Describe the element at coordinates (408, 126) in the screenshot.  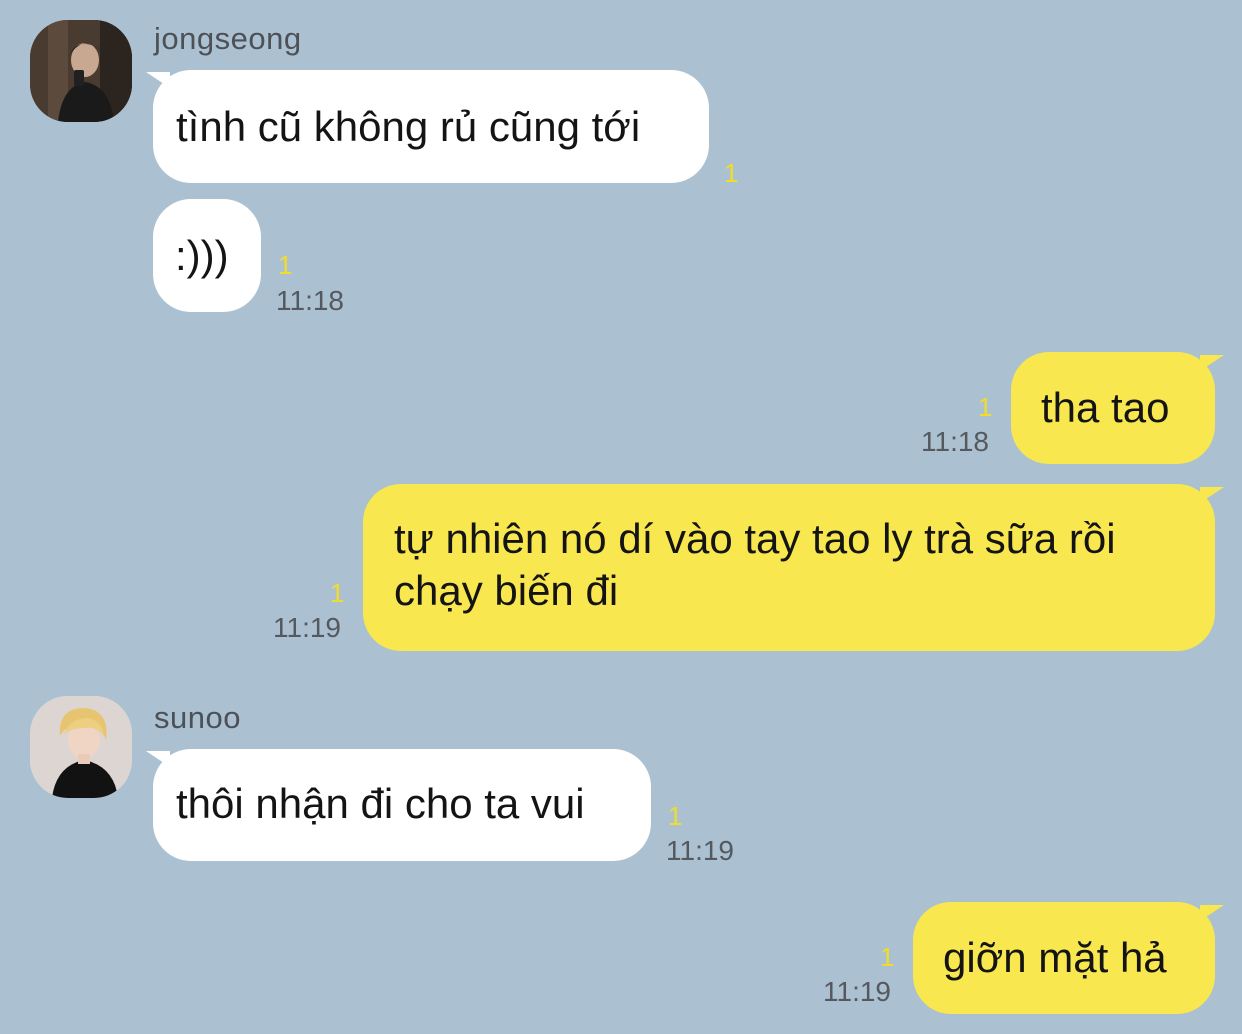
I see `message-text: tình cũ không rủ cũng tới` at that location.